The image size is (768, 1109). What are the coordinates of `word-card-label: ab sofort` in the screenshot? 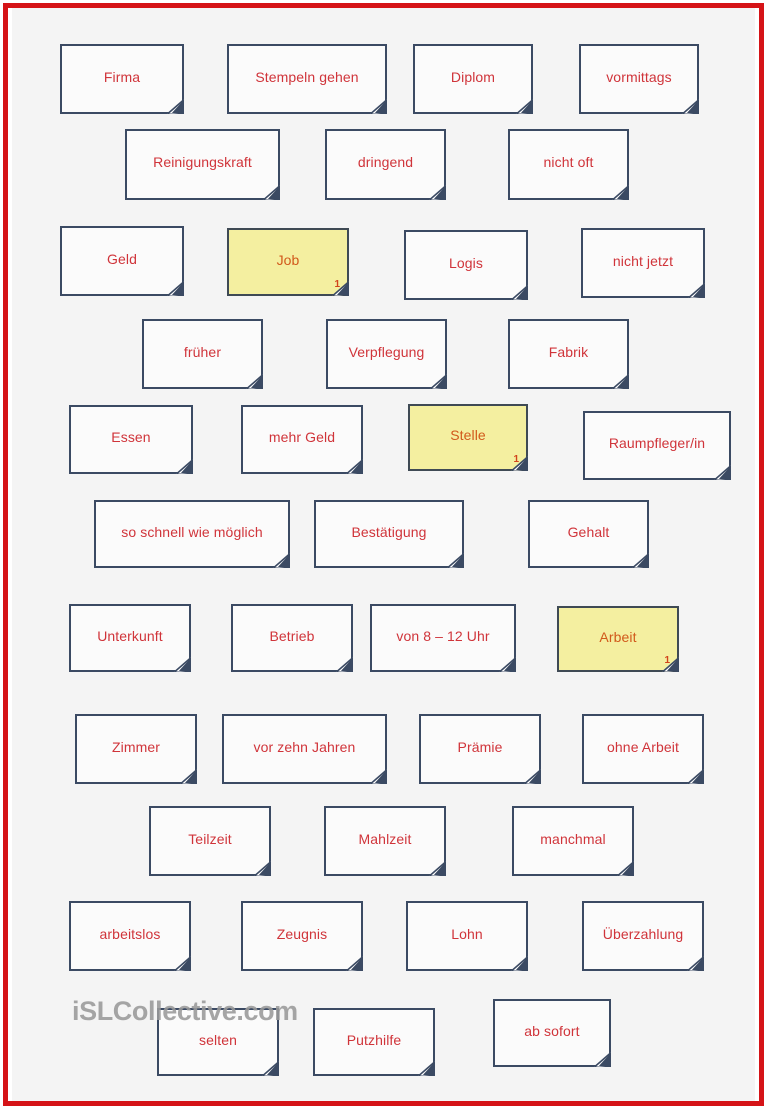 It's located at (552, 1030).